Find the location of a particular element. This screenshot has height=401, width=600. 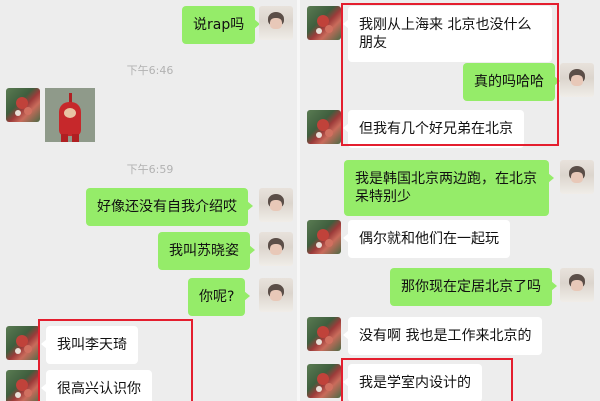

message-bubble-sent: 那你现在定居北京了吗 is located at coordinates (473, 287).